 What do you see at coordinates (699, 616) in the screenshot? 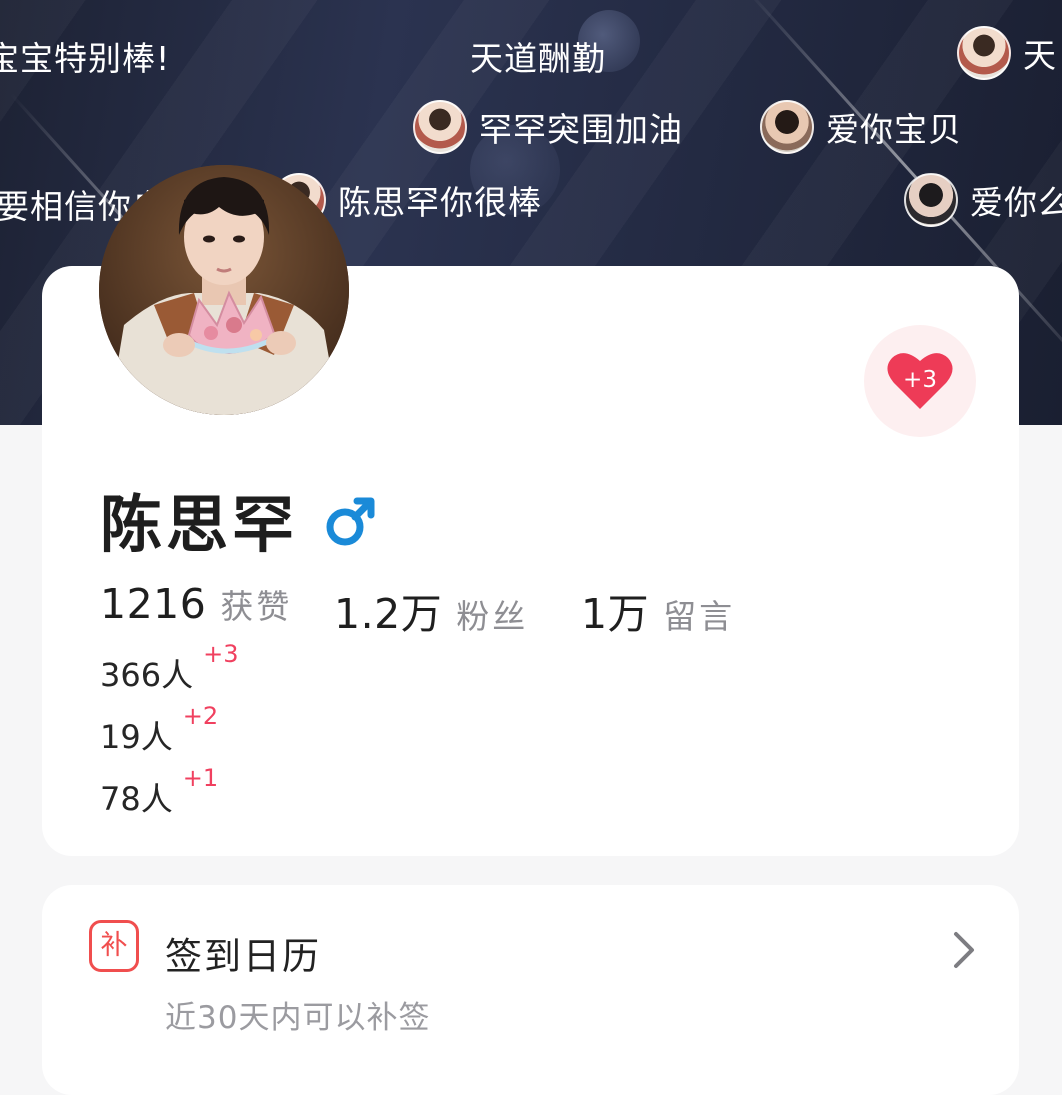
I see `stat-label: 留言` at bounding box center [699, 616].